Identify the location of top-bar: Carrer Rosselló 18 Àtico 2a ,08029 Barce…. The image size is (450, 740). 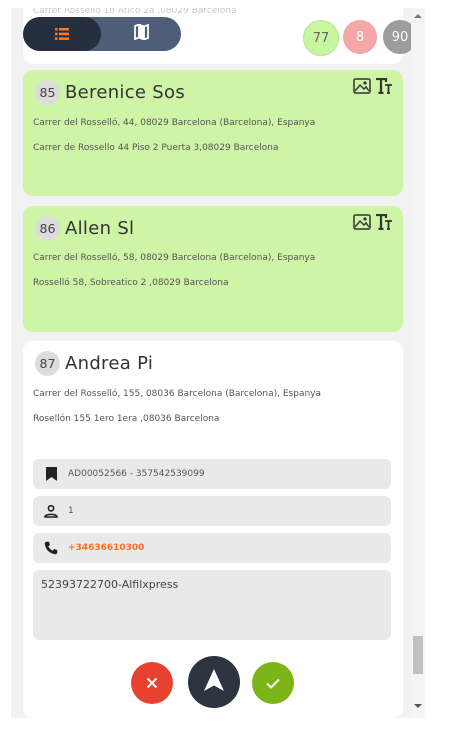
(216, 39).